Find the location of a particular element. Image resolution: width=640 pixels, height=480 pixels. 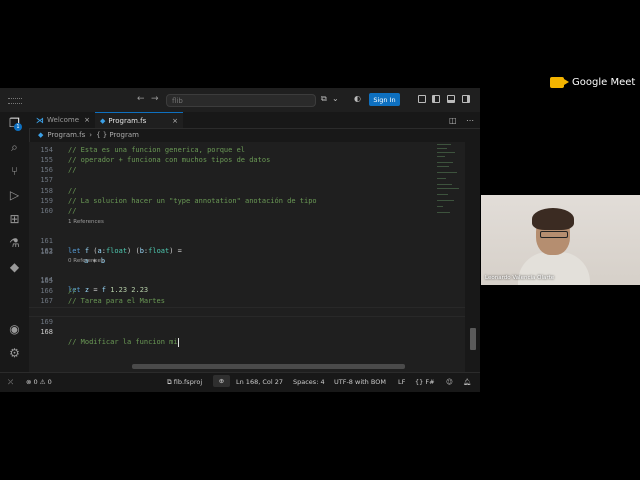

tab-welcome: ⋊ Welcome × is located at coordinates (63, 120).